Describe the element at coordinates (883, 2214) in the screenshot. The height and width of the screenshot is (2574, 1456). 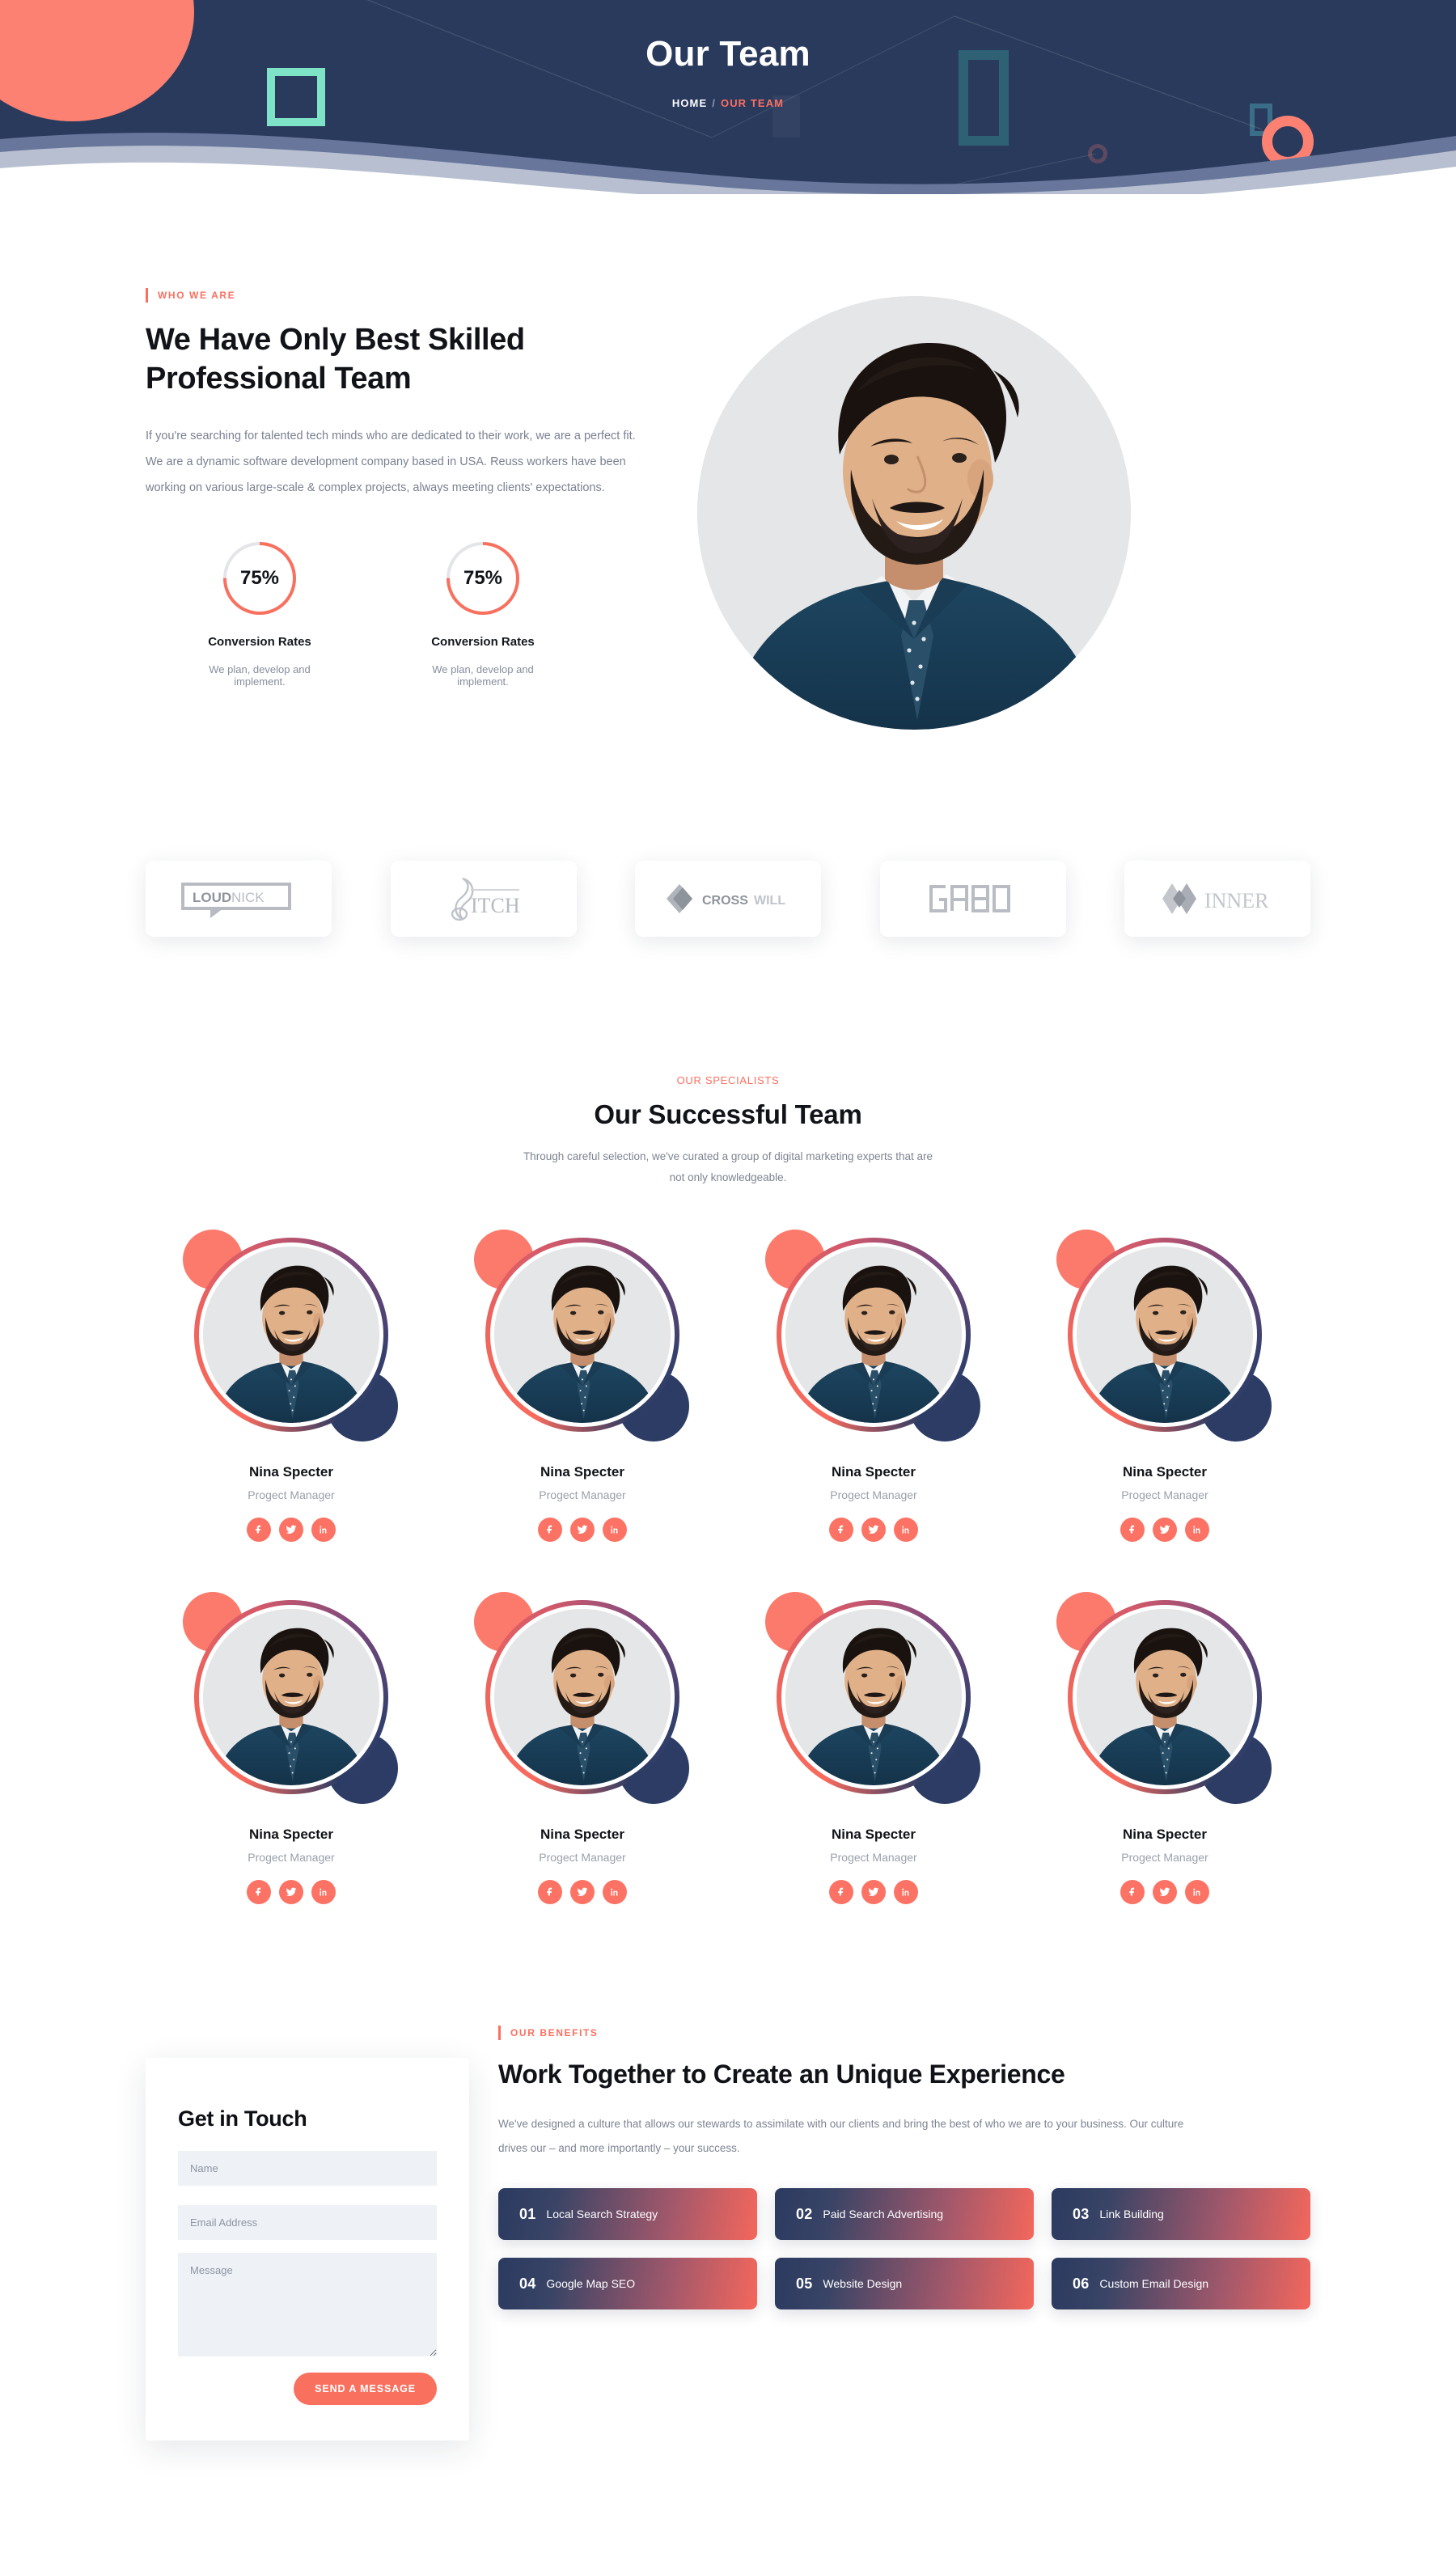
I see `benefit-label: Paid Search Advertising` at that location.